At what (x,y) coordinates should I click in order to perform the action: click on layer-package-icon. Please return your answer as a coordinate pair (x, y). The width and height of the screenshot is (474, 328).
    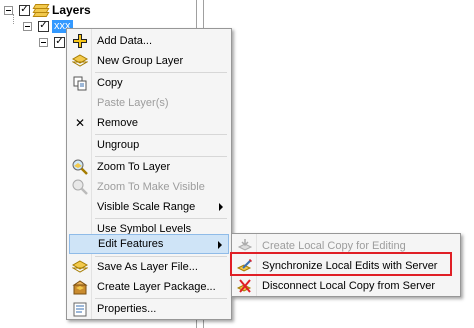
    Looking at the image, I should click on (80, 287).